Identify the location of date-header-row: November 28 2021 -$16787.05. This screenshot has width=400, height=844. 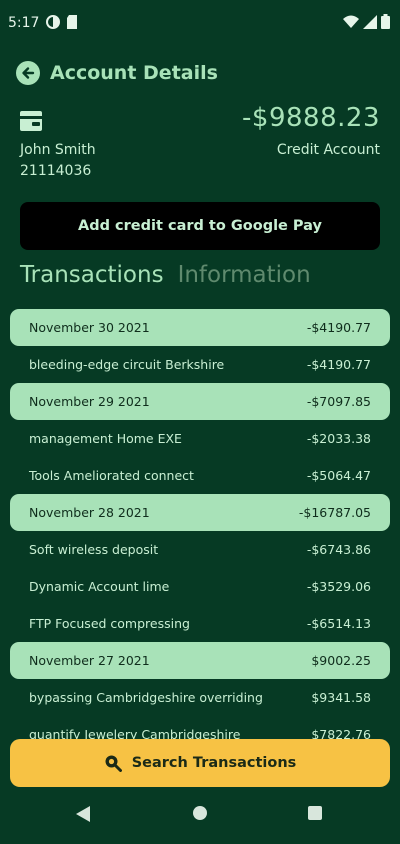
(200, 512).